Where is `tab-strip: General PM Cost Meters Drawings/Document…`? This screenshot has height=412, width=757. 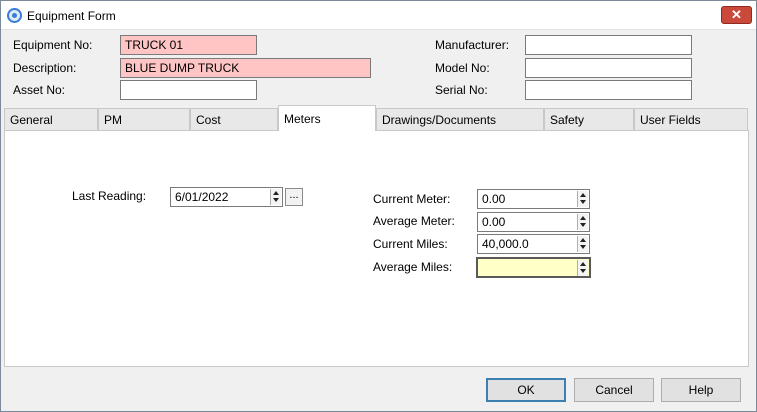
tab-strip: General PM Cost Meters Drawings/Document… is located at coordinates (376, 118).